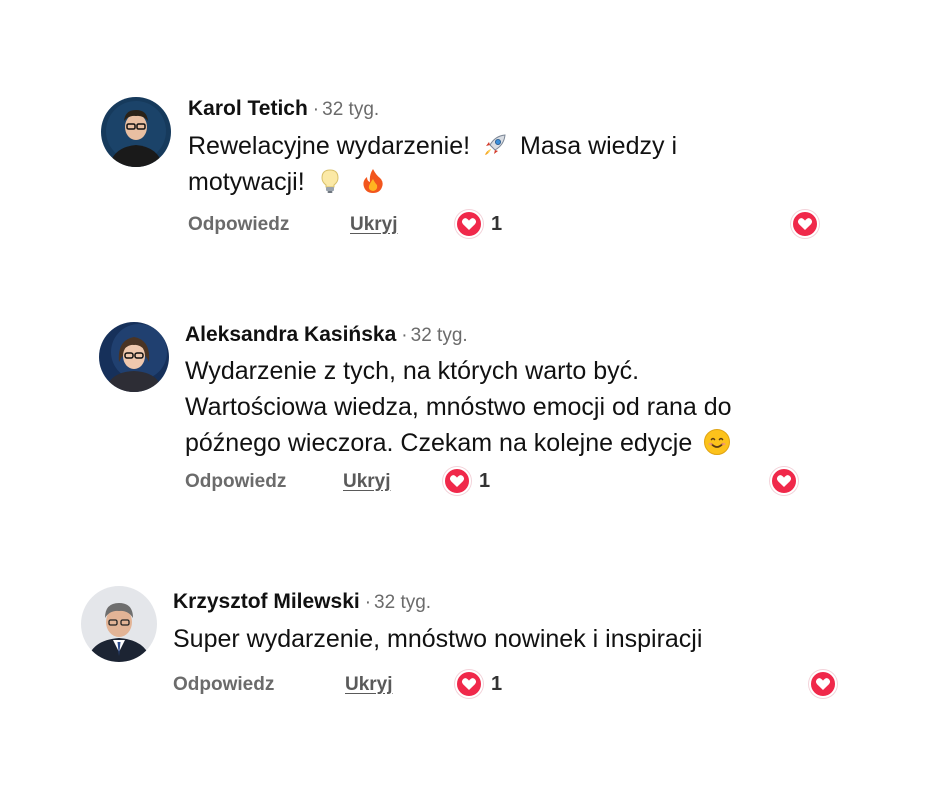 This screenshot has width=940, height=788. What do you see at coordinates (717, 442) in the screenshot?
I see `smiling-face-emoji-icon` at bounding box center [717, 442].